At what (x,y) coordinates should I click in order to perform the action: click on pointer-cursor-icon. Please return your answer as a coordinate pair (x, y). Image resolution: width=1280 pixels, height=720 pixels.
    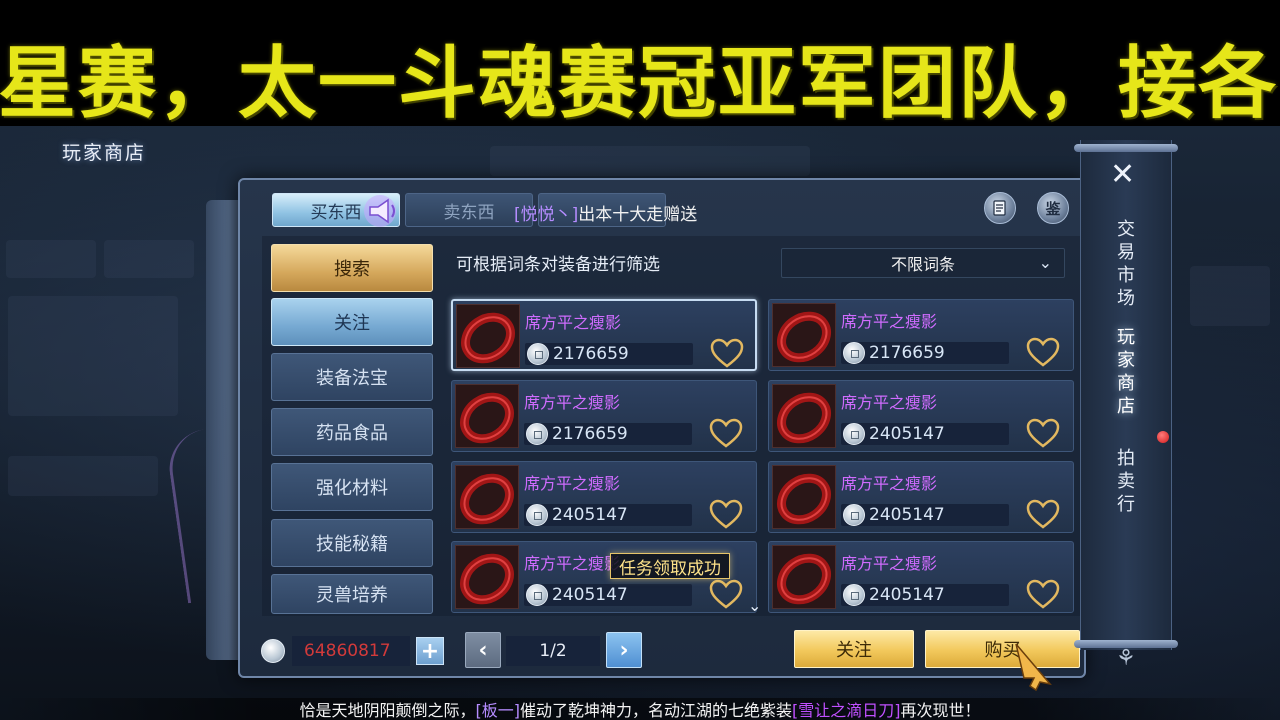
    Looking at the image, I should click on (1033, 667).